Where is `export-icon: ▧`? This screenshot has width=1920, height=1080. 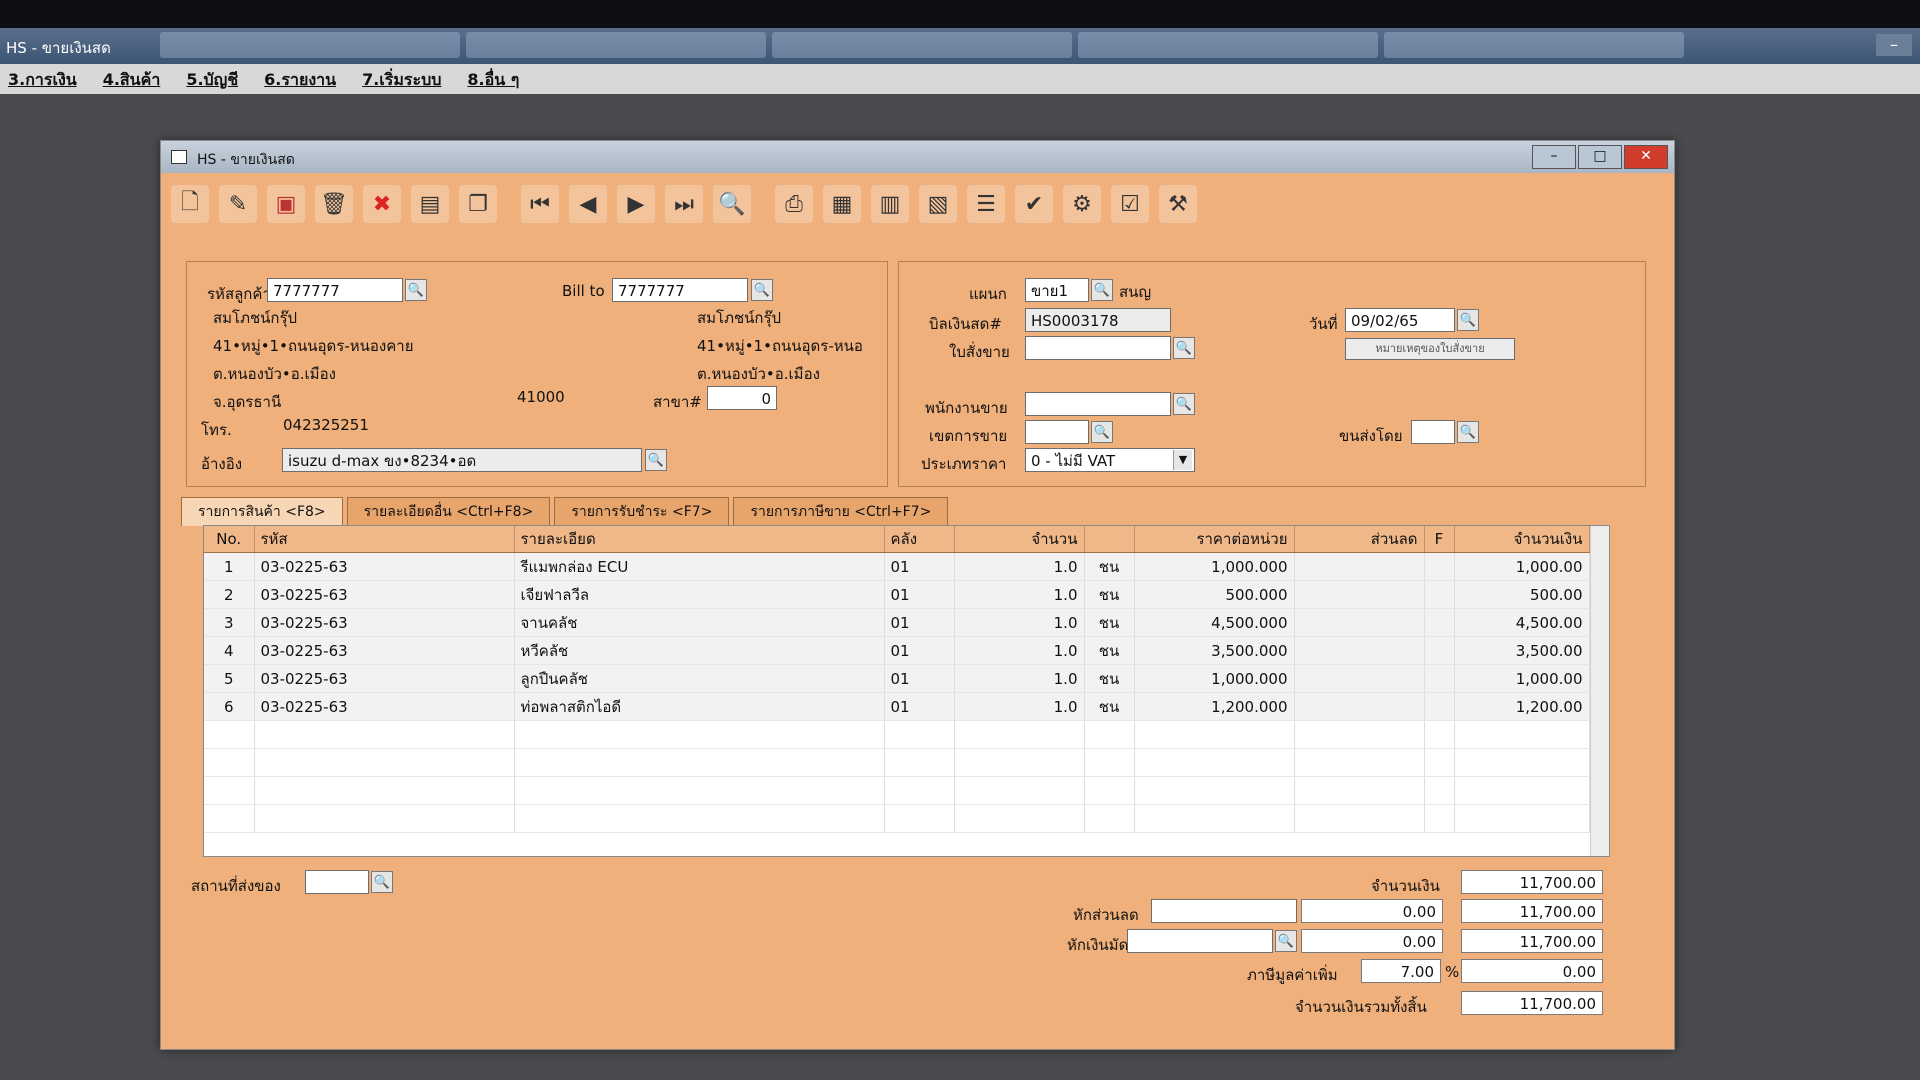
export-icon: ▧ is located at coordinates (938, 204).